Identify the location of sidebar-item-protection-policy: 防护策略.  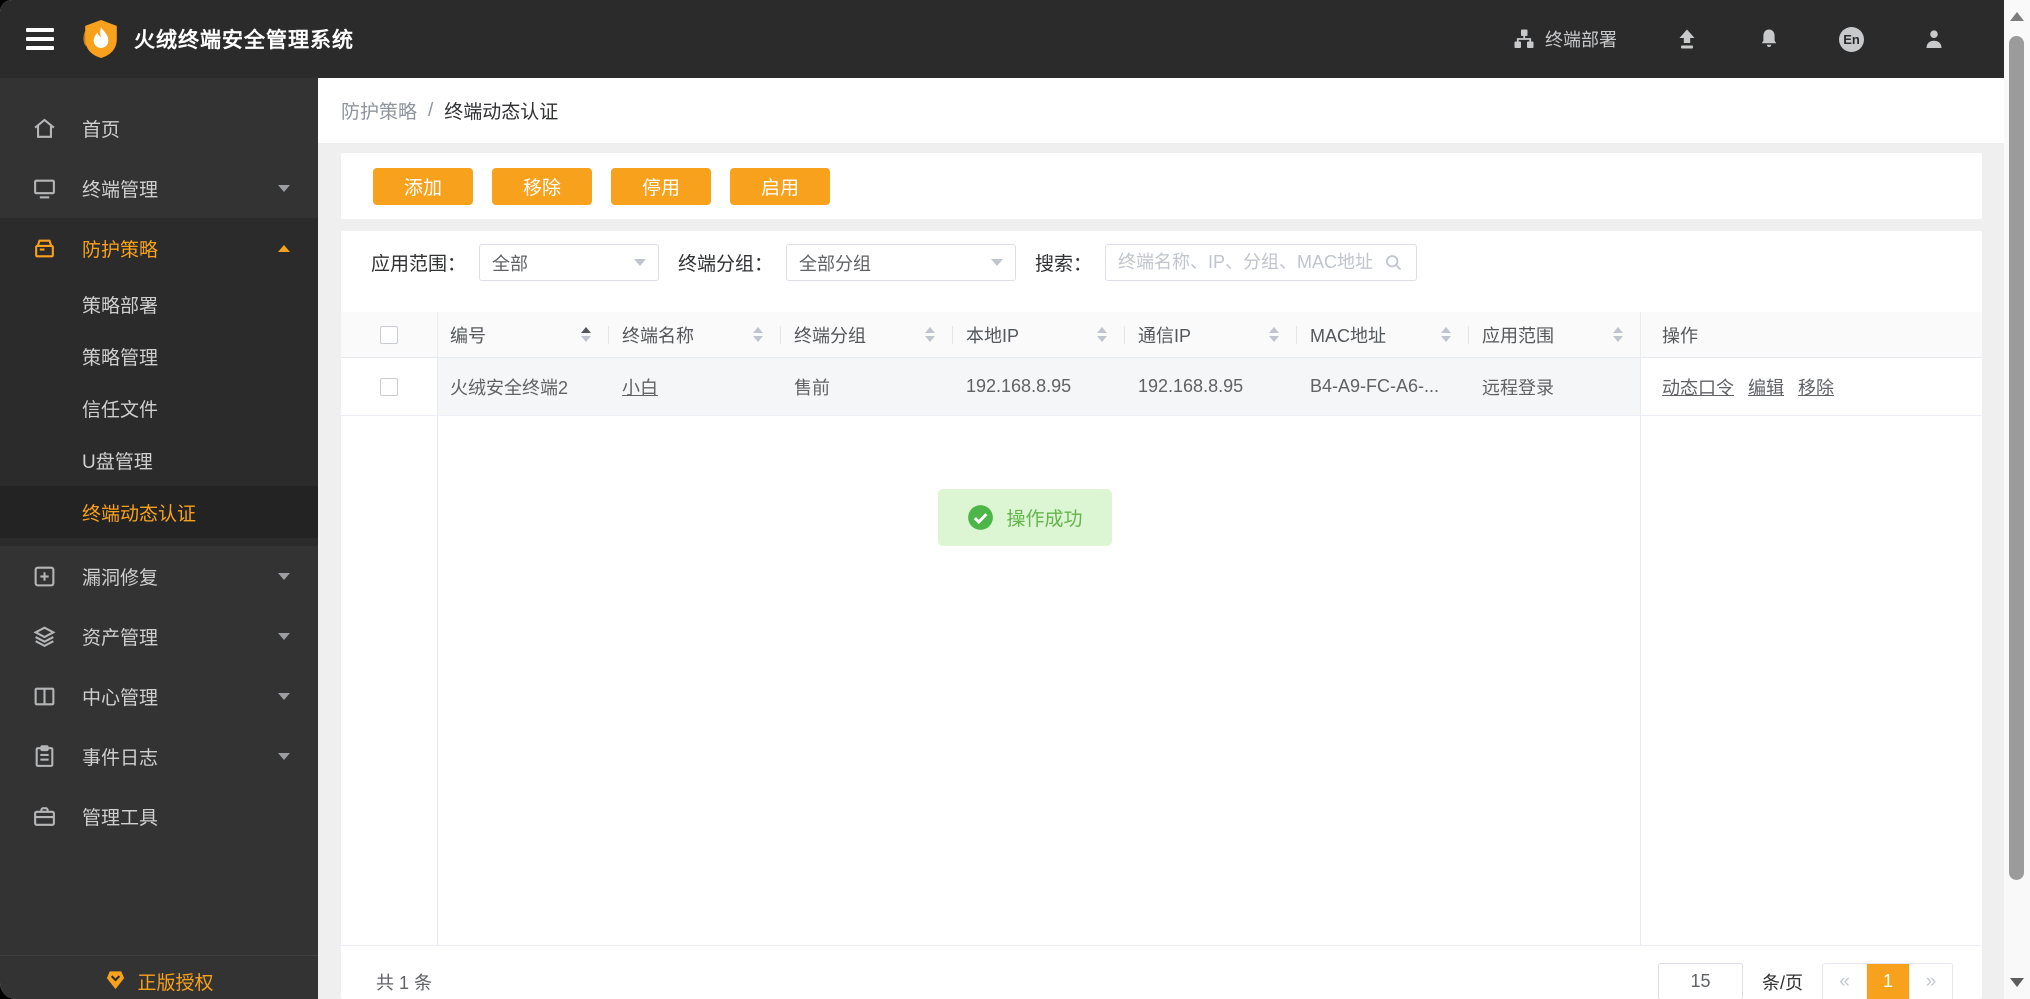
(159, 248).